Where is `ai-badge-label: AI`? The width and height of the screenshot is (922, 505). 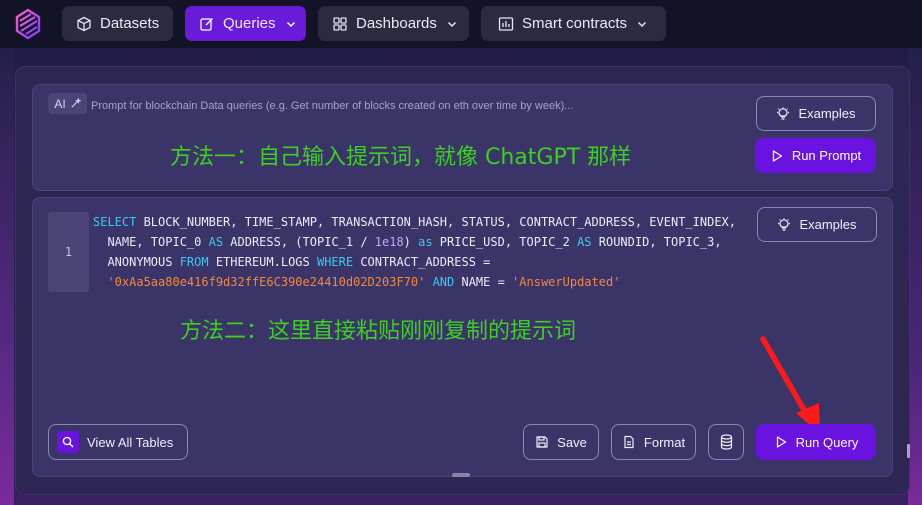
ai-badge-label: AI is located at coordinates (60, 103).